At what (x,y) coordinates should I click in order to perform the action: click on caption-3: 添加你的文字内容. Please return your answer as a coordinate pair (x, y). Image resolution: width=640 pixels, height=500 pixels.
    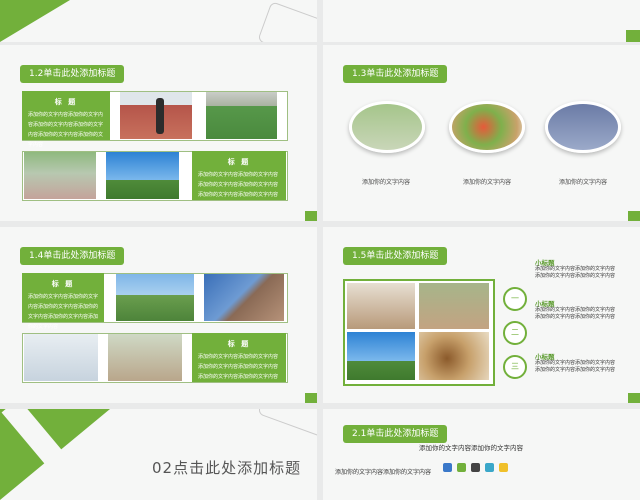
    Looking at the image, I should click on (583, 182).